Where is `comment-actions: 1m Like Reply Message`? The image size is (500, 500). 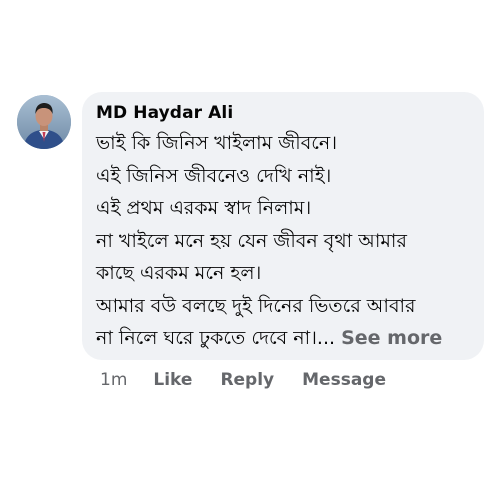
comment-actions: 1m Like Reply Message is located at coordinates (257, 380).